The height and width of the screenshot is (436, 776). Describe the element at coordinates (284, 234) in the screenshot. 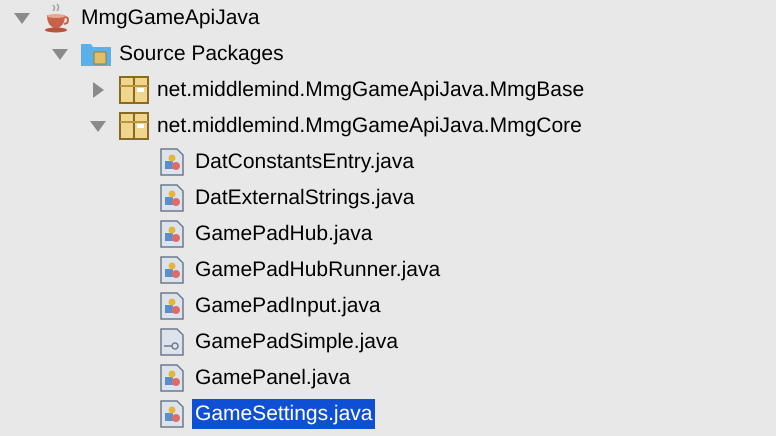

I see `tree-item-label: GamePadHub.java` at that location.